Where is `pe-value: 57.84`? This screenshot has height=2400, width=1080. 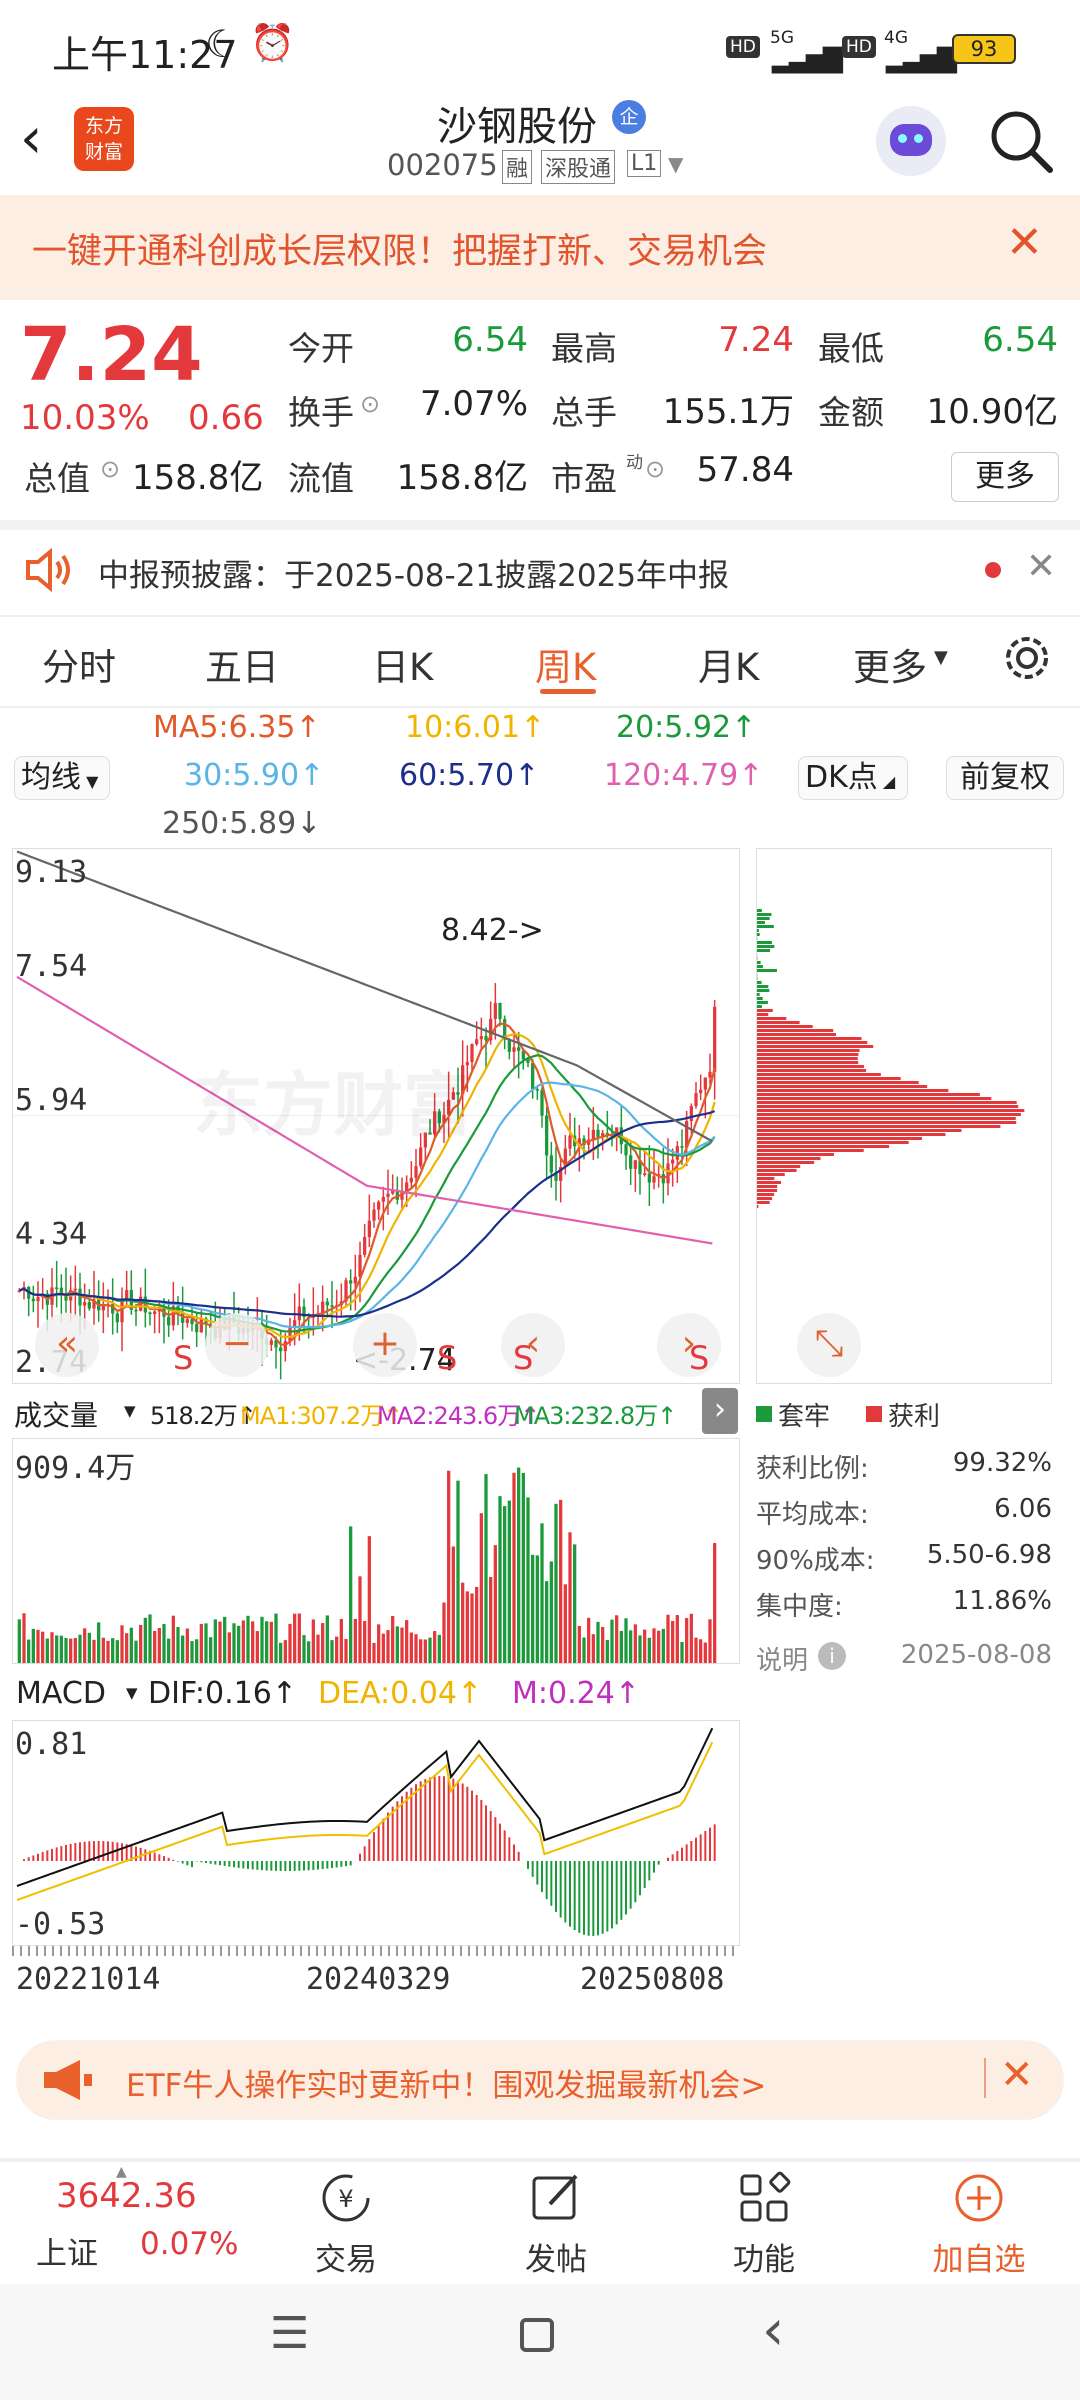
pe-value: 57.84 is located at coordinates (745, 470).